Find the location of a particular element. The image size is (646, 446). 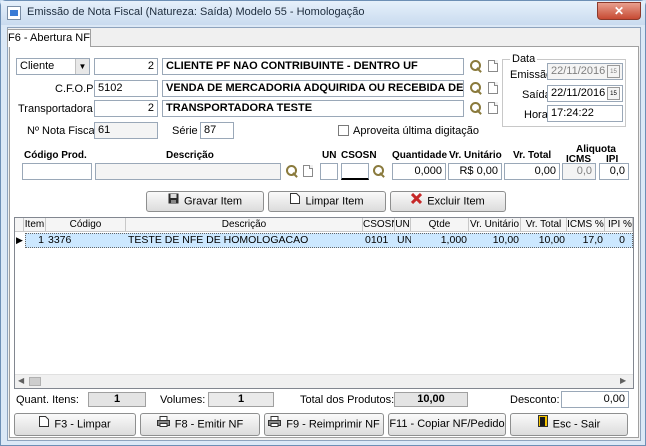

esc-sair-label: Esc - Sair is located at coordinates (576, 424).